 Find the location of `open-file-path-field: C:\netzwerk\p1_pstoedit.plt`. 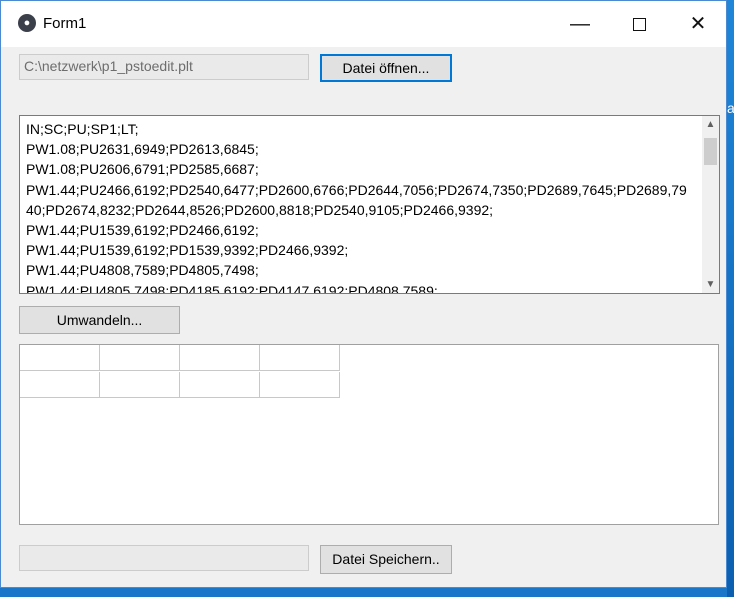

open-file-path-field: C:\netzwerk\p1_pstoedit.plt is located at coordinates (164, 67).